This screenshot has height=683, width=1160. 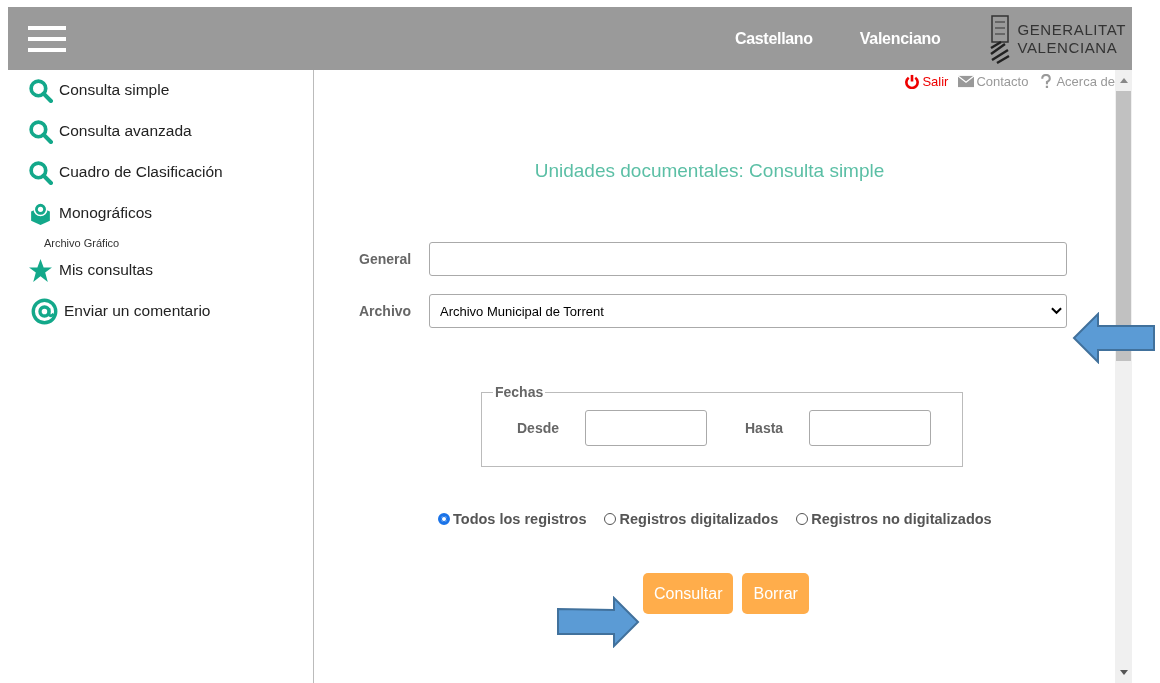 I want to click on mail-icon, so click(x=966, y=81).